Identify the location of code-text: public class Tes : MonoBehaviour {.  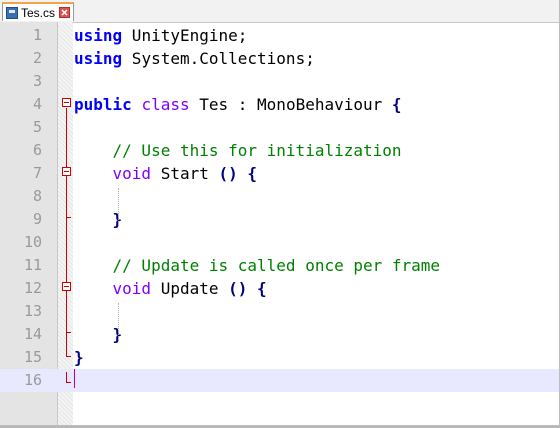
(238, 104).